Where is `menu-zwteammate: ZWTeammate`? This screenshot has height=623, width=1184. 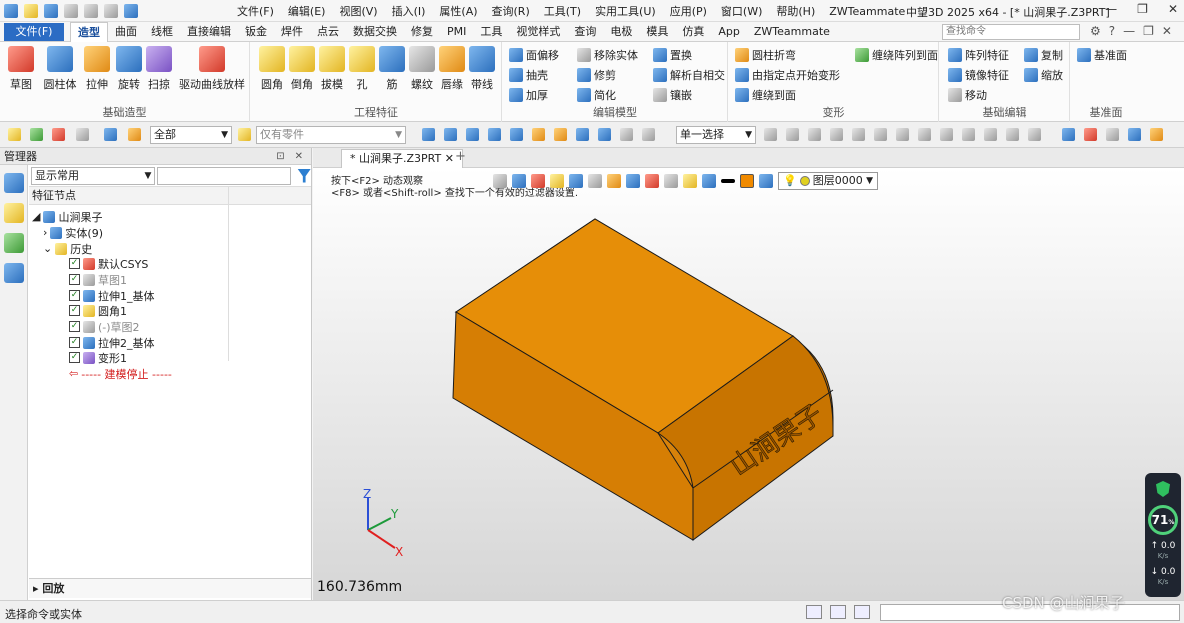
menu-zwteammate: ZWTeammate is located at coordinates (867, 11).